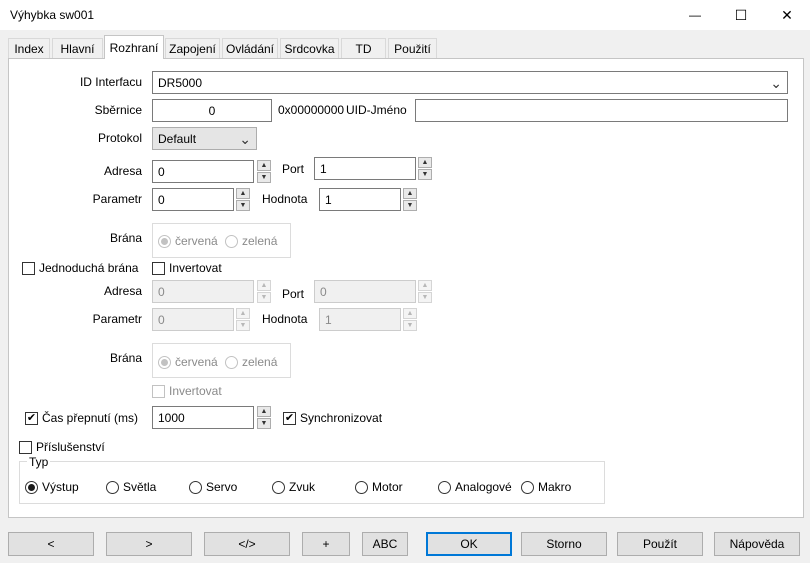 Image resolution: width=810 pixels, height=563 pixels. I want to click on tab-rozhrani: Rozhraní, so click(134, 47).